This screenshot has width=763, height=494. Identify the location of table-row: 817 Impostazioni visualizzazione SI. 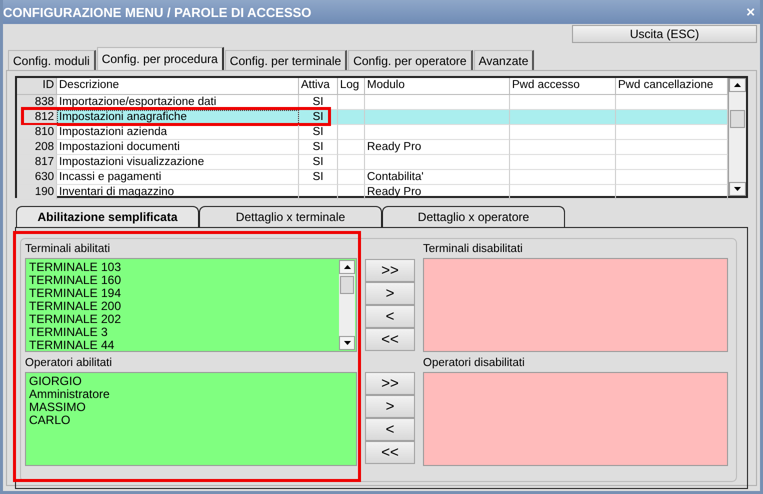
(372, 162).